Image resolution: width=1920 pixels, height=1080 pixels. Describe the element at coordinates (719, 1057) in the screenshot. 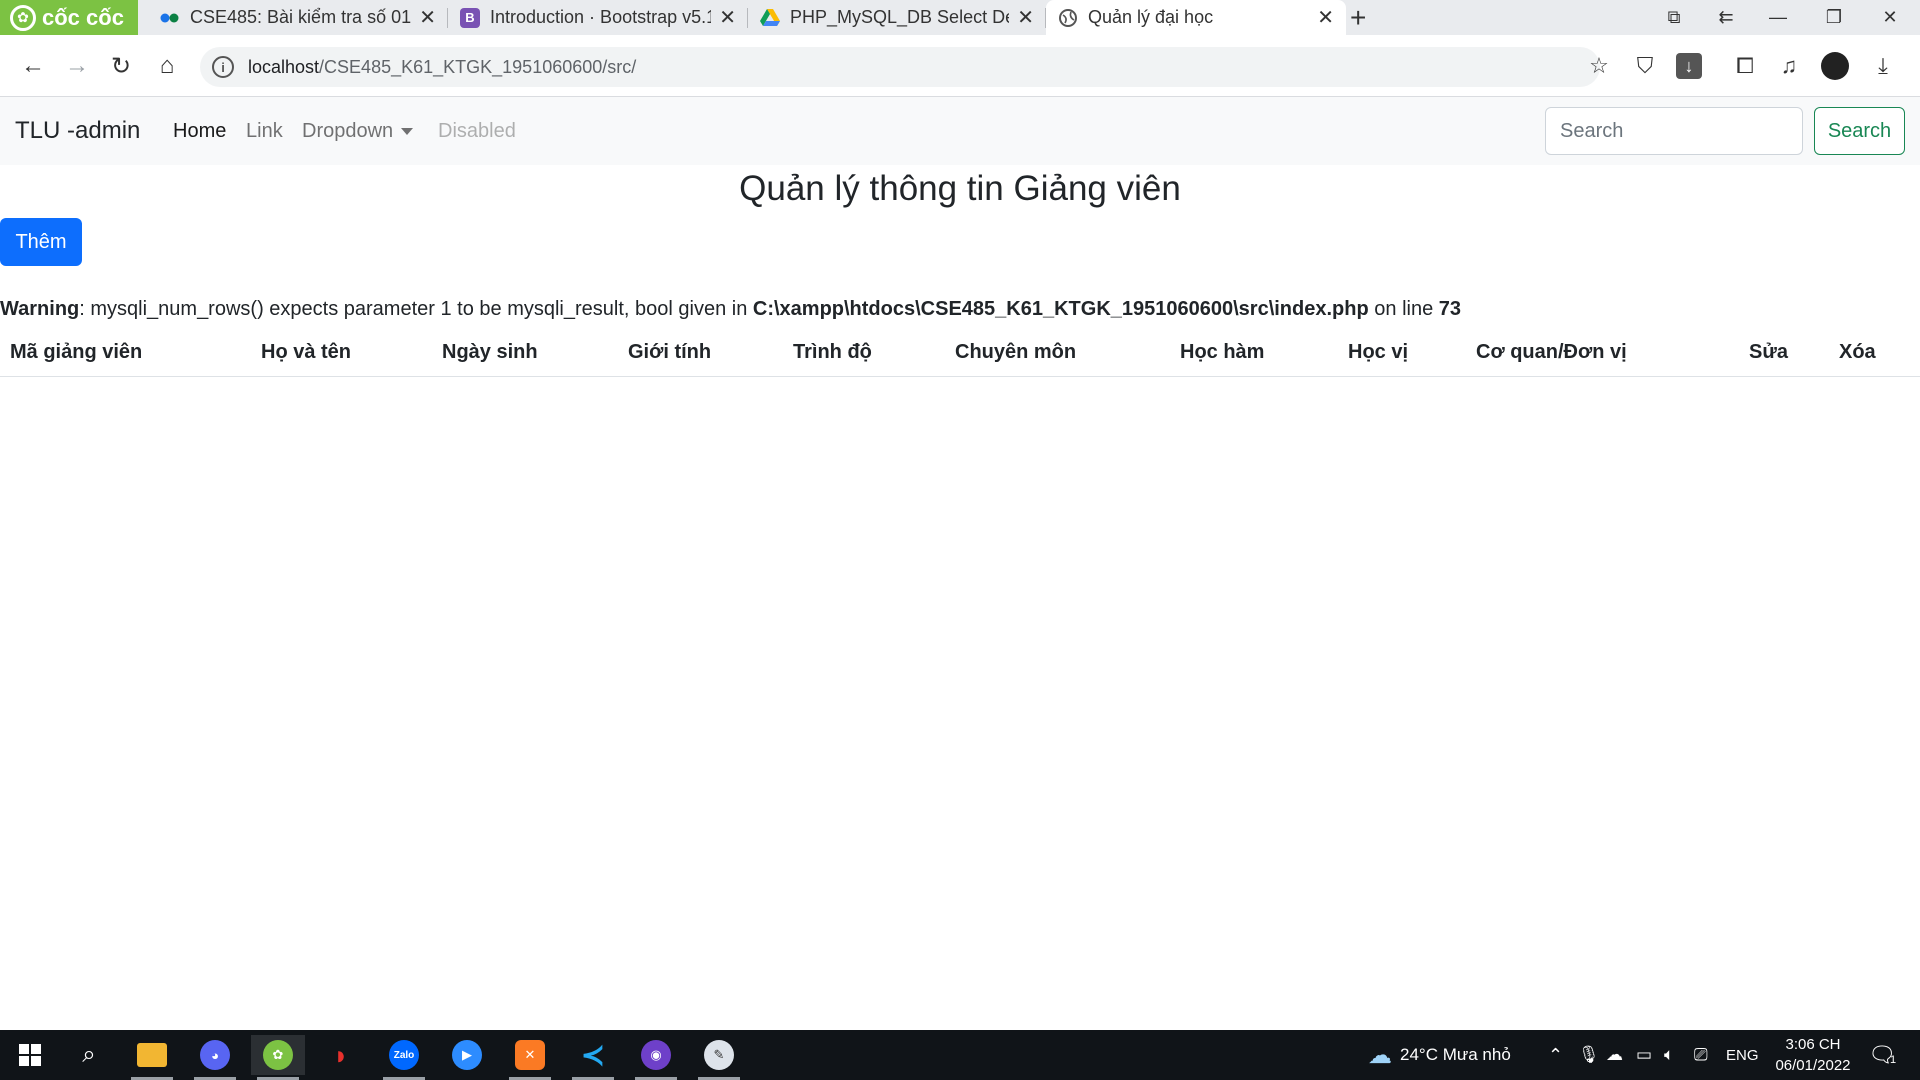

I see `paint-icon: ✎` at that location.